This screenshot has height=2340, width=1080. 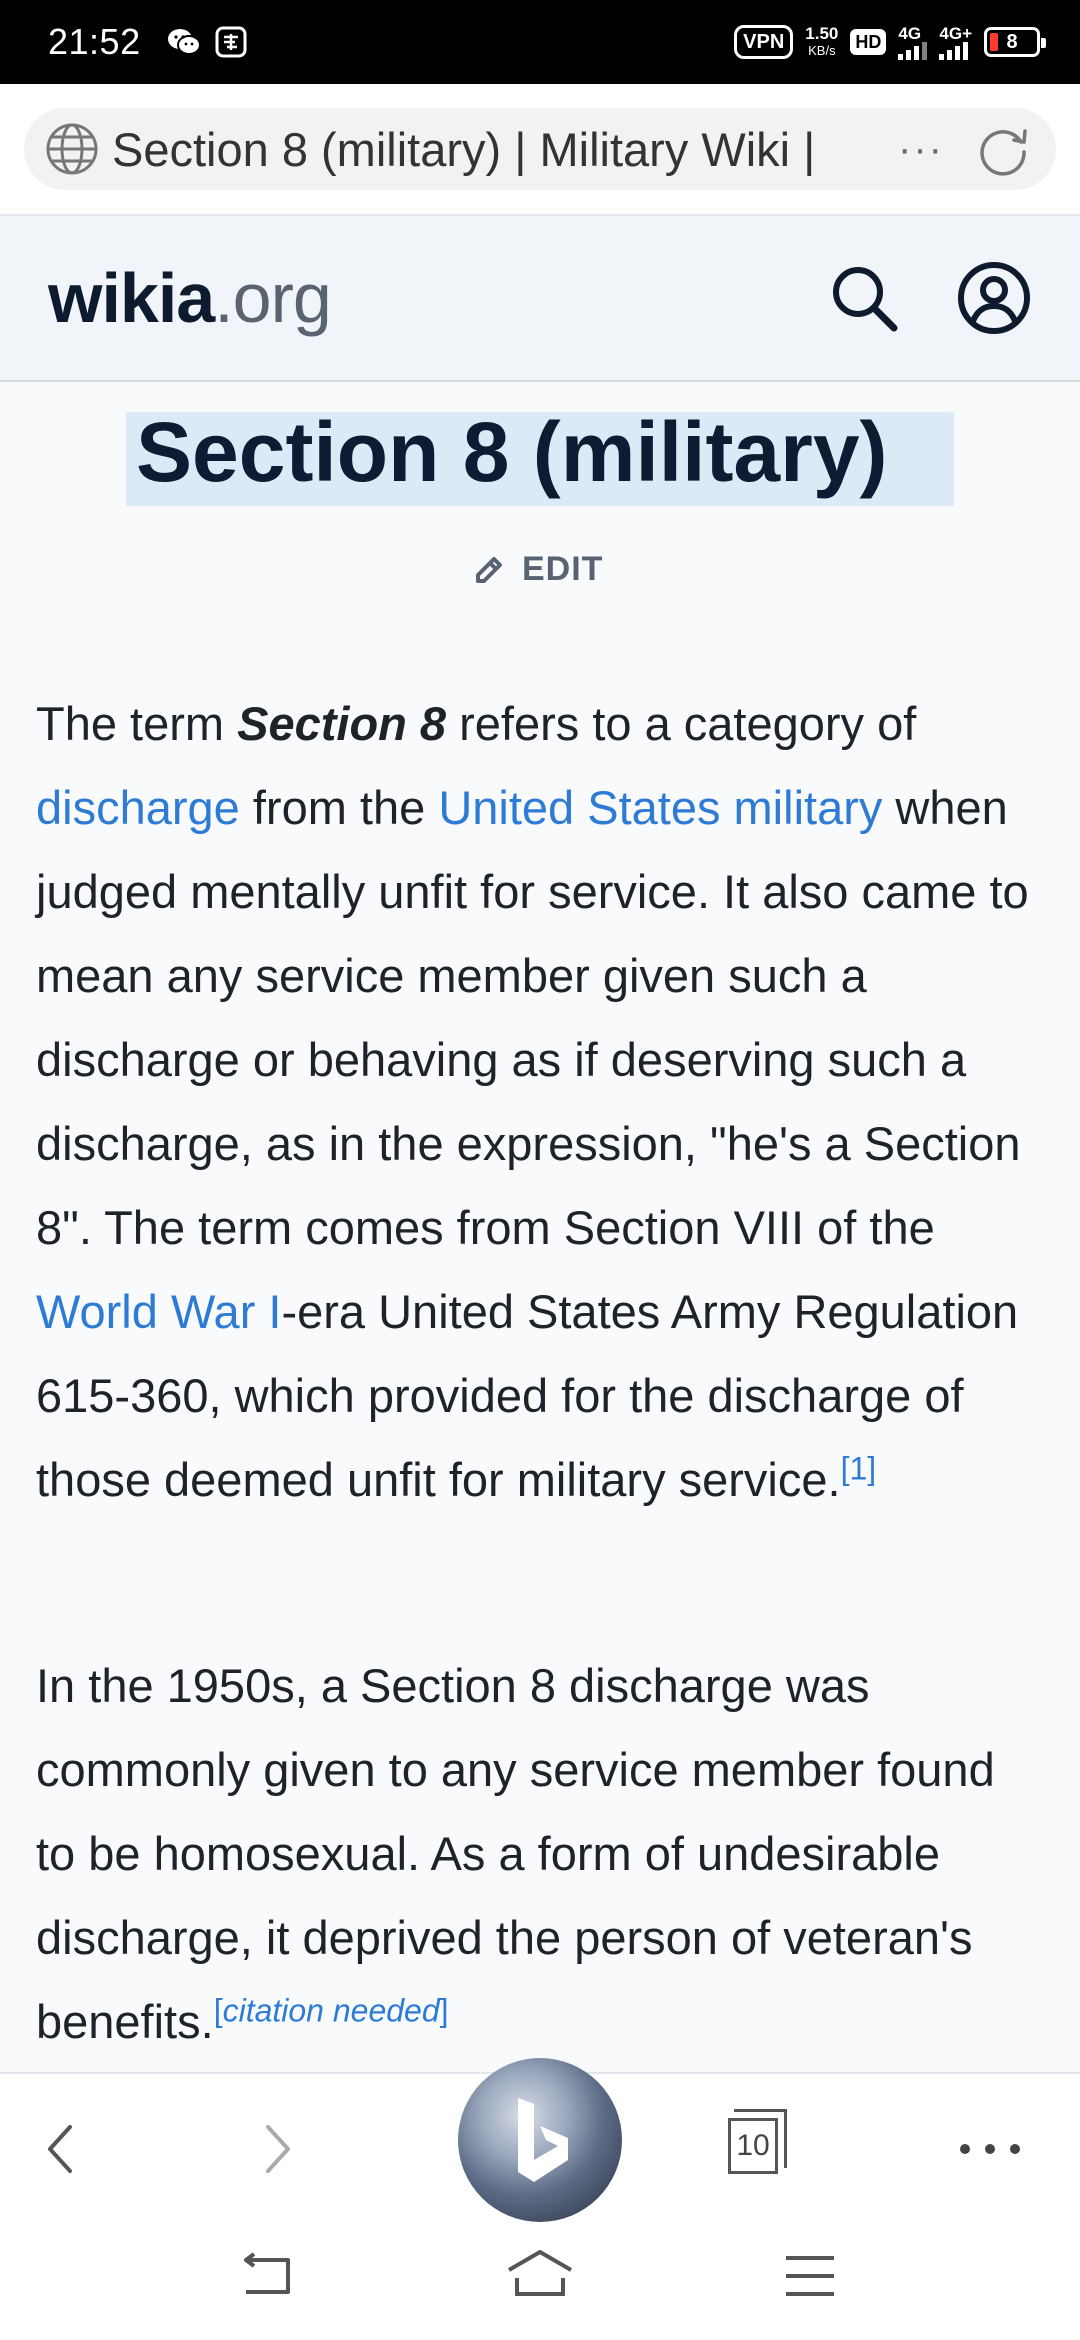 I want to click on reference-1: [1], so click(x=859, y=1468).